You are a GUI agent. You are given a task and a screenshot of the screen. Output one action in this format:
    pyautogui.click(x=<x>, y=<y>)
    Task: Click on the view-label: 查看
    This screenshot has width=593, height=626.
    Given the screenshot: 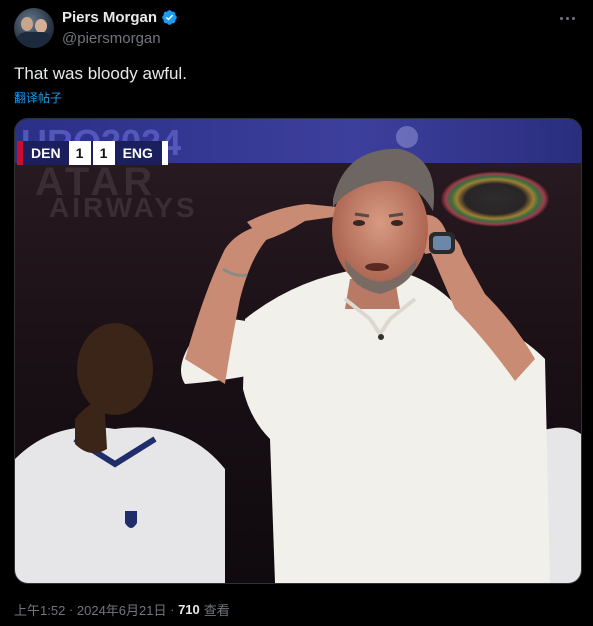 What is the action you would take?
    pyautogui.click(x=216, y=610)
    